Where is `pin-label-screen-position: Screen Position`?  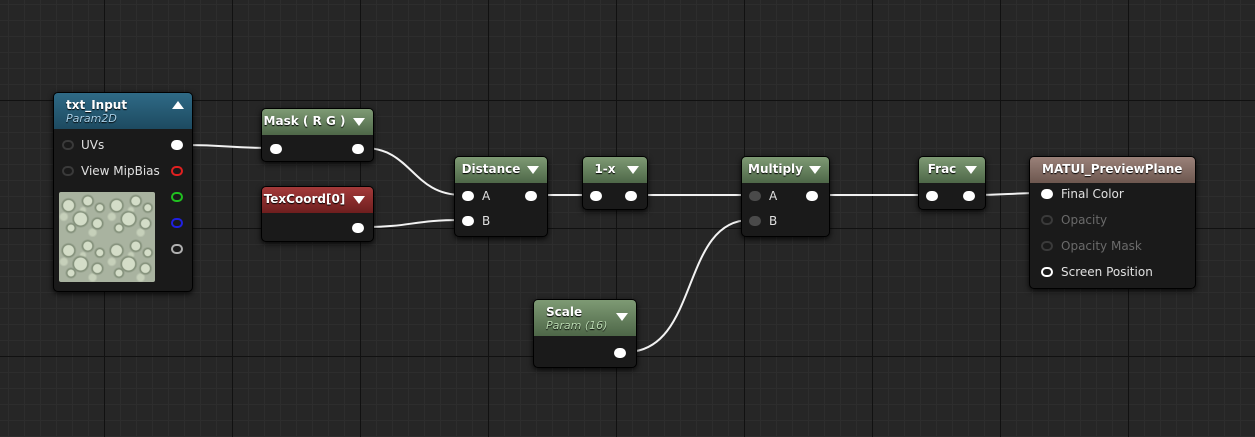 pin-label-screen-position: Screen Position is located at coordinates (1107, 272).